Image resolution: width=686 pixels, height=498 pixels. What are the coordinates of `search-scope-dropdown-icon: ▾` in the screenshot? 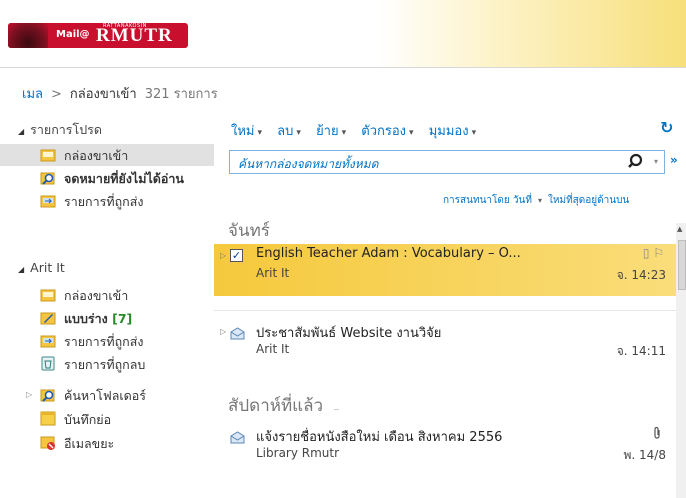 It's located at (656, 161).